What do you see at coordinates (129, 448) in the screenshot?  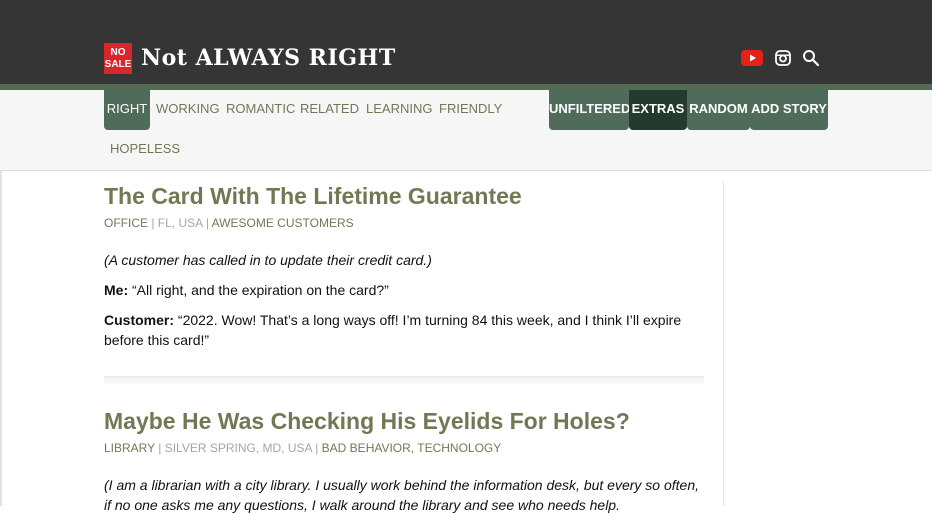 I see `story-category: LIBRARY` at bounding box center [129, 448].